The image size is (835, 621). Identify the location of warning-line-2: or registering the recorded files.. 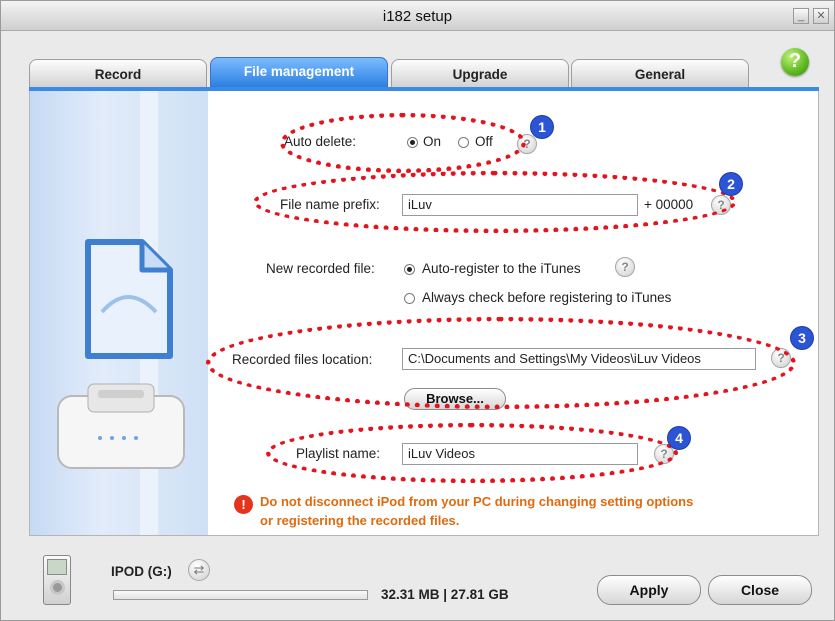
(360, 520).